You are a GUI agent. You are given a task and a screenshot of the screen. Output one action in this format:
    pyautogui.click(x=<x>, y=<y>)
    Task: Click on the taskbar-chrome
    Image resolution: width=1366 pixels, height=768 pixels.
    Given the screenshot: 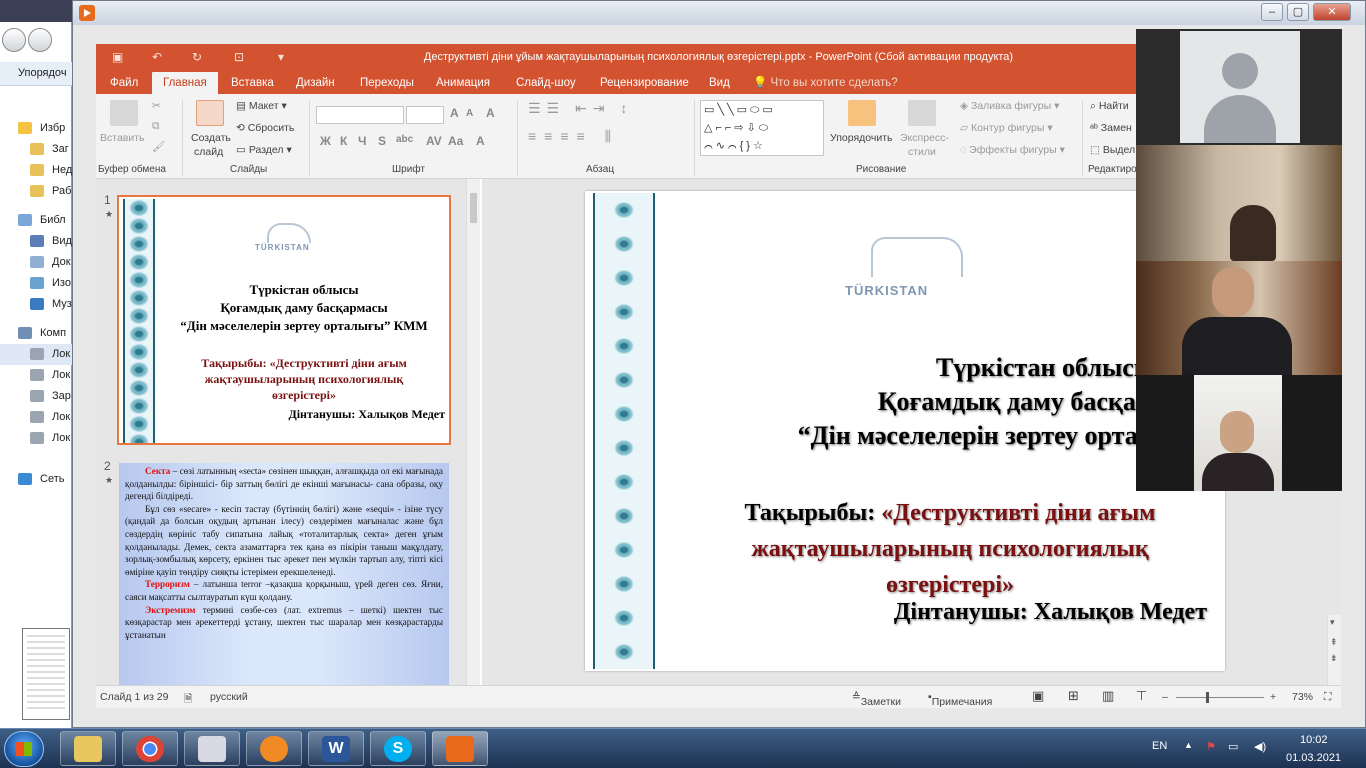 What is the action you would take?
    pyautogui.click(x=150, y=748)
    